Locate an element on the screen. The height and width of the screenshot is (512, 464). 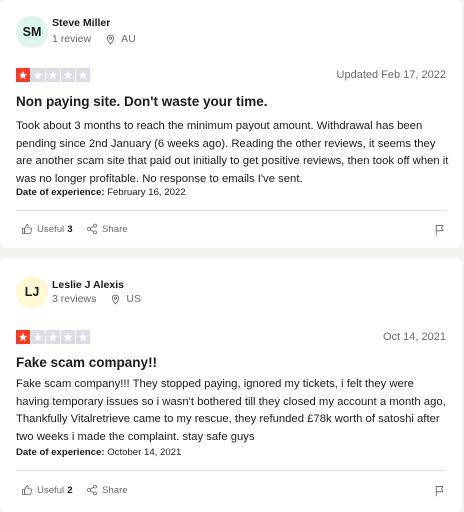
review-count: 1 review is located at coordinates (72, 39).